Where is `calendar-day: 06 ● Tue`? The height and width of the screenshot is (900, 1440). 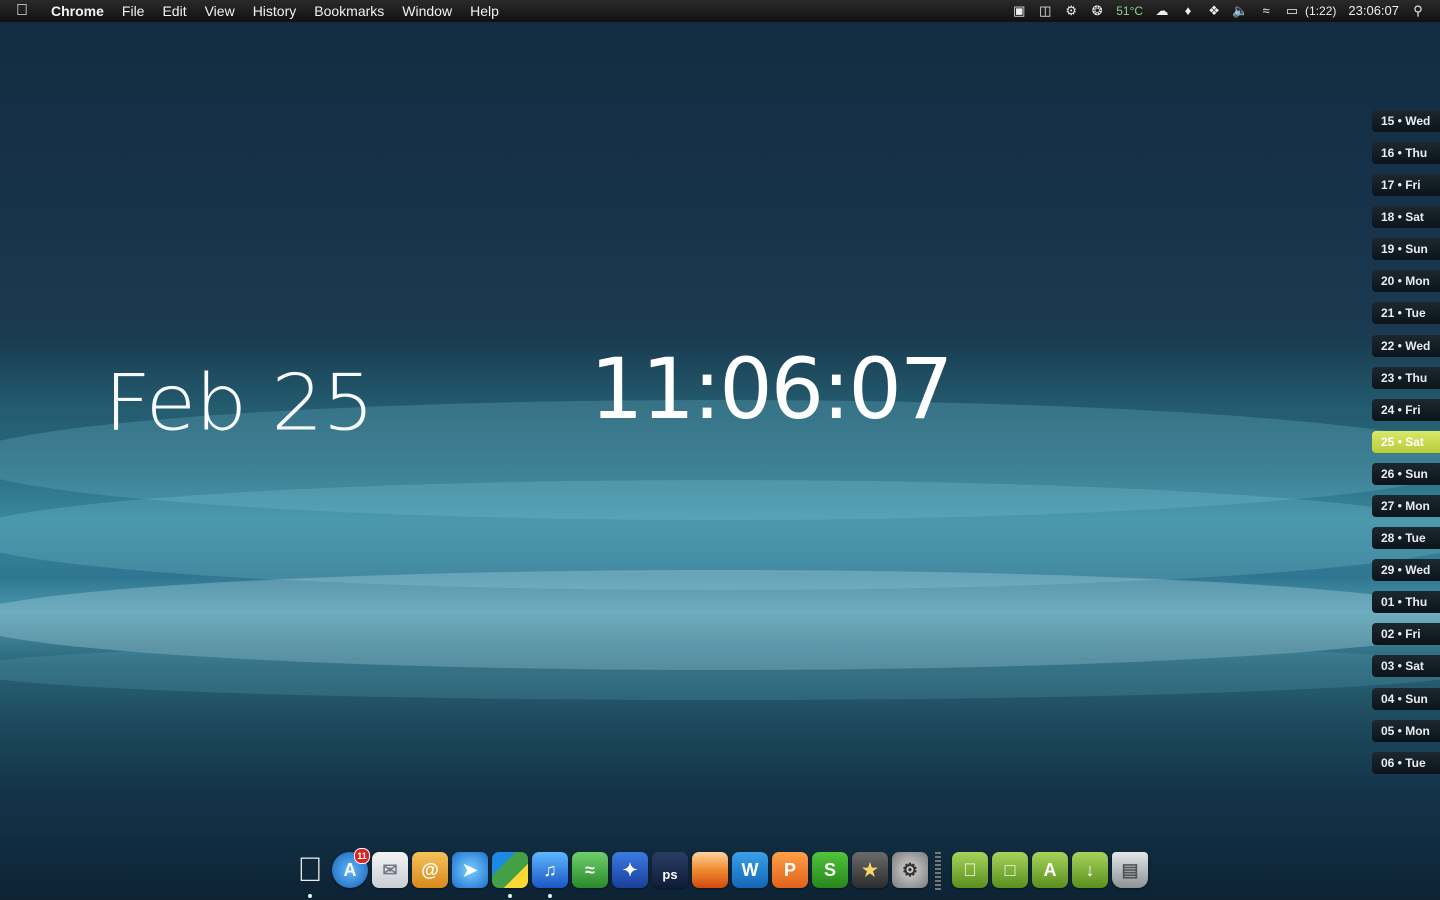
calendar-day: 06 ● Tue is located at coordinates (1406, 763).